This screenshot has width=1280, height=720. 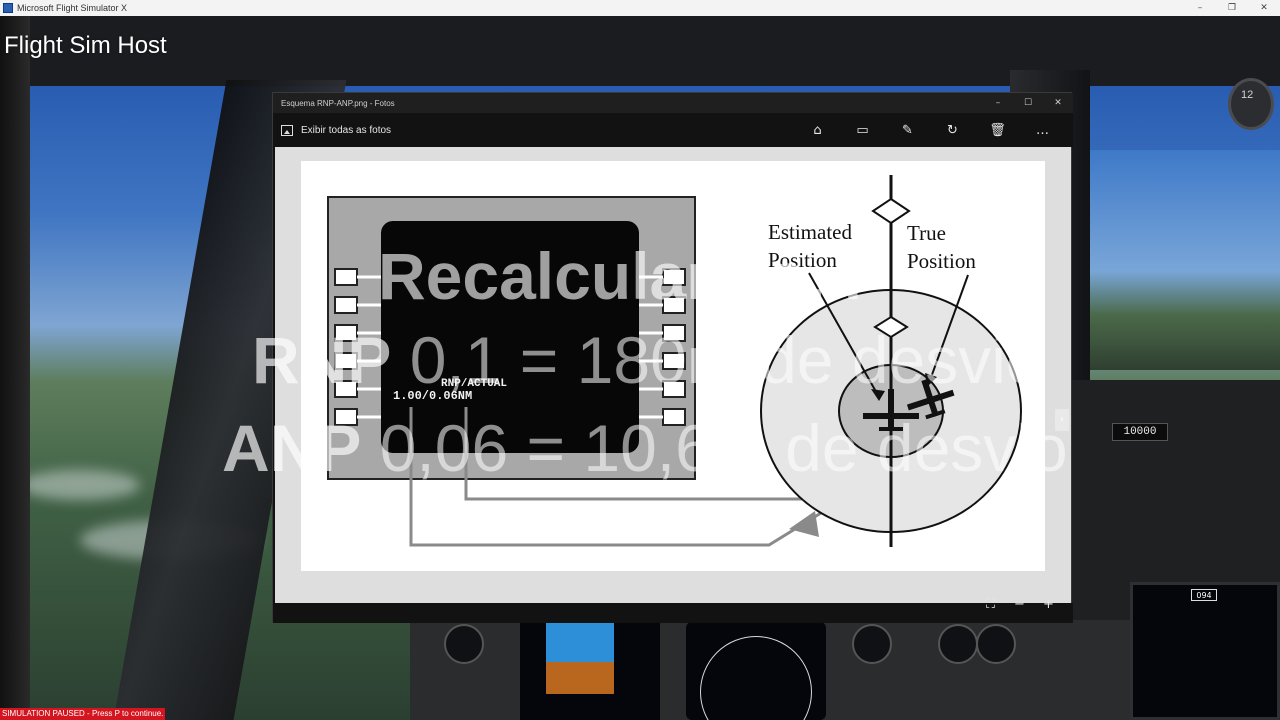 What do you see at coordinates (72, 8) in the screenshot?
I see `app-title: Microsoft Flight Simulator X` at bounding box center [72, 8].